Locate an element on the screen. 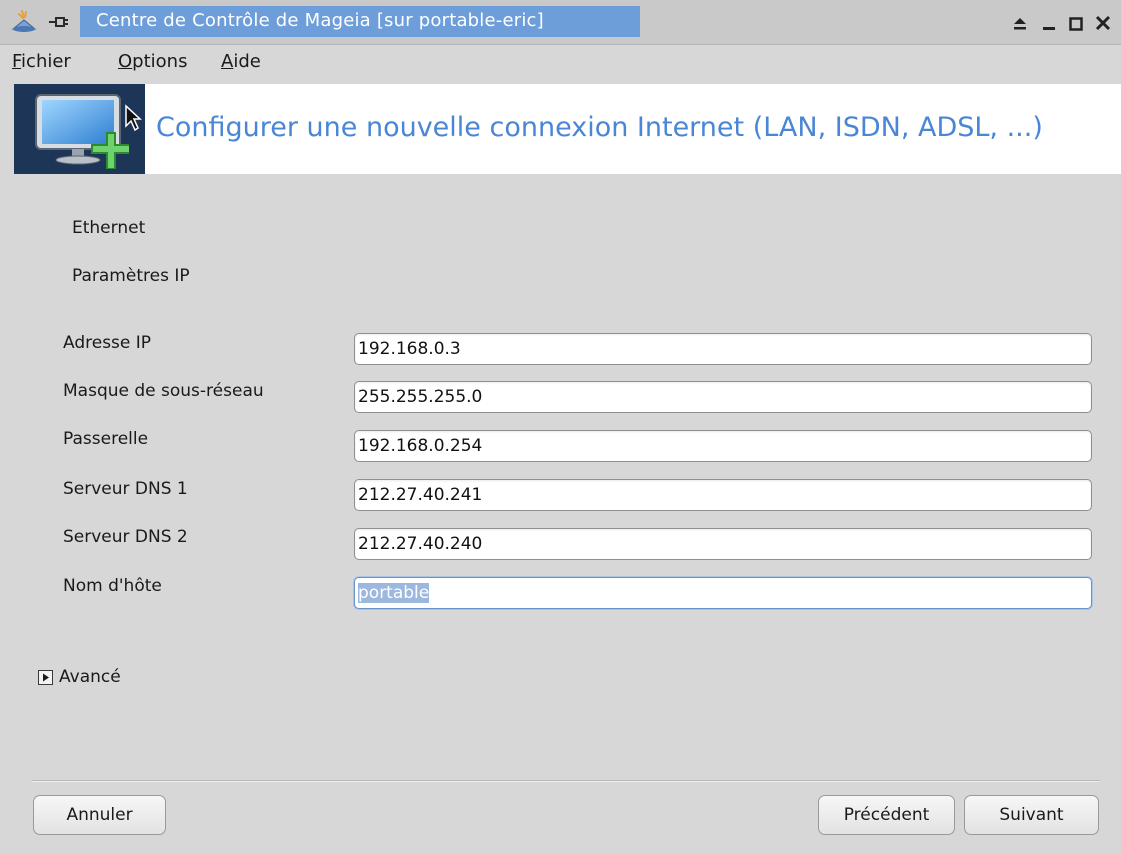 The height and width of the screenshot is (854, 1121). menu-bar: Fichier Options Aide is located at coordinates (560, 64).